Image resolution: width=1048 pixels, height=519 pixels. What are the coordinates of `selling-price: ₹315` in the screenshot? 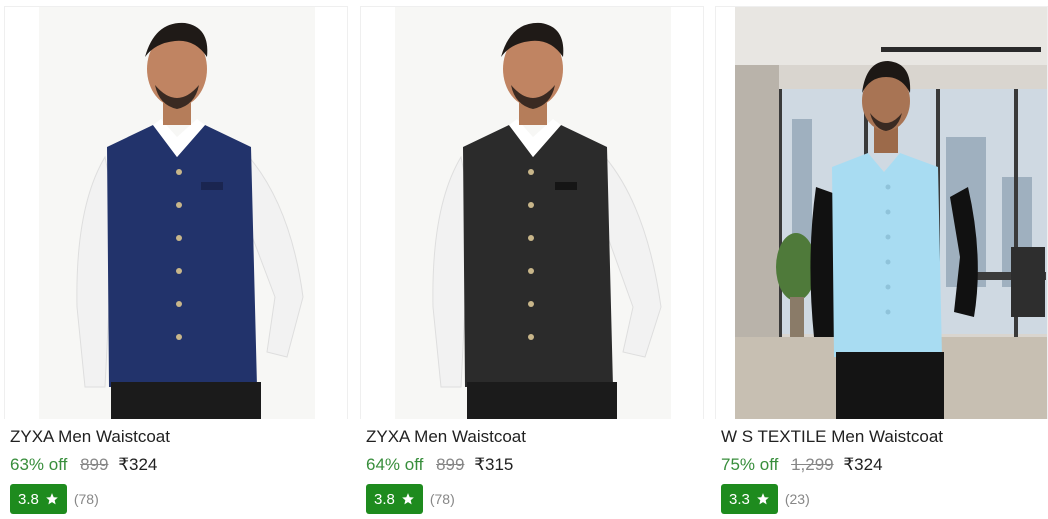 It's located at (494, 464).